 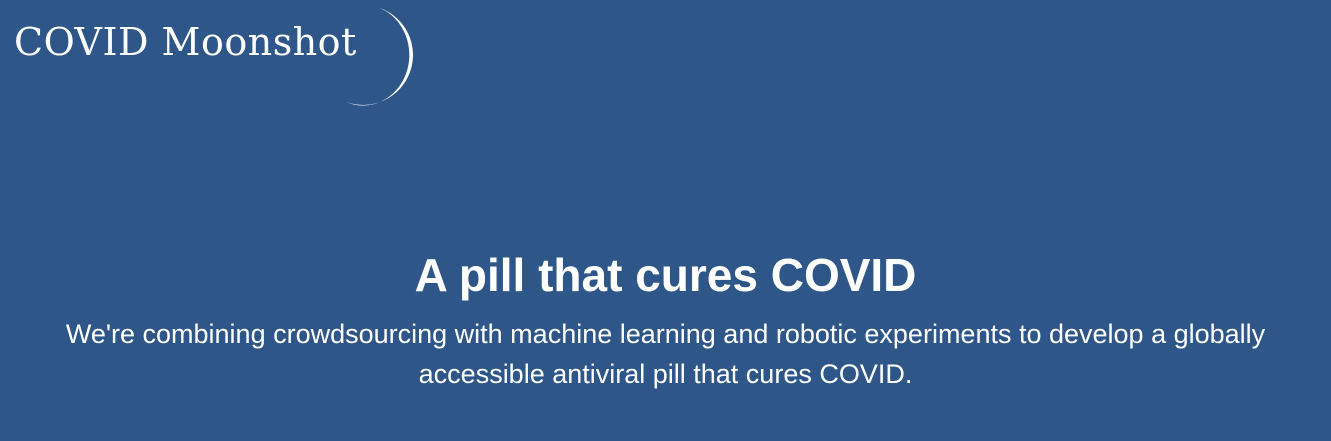 I want to click on hero-title: A pill that cures COVID, so click(x=665, y=275).